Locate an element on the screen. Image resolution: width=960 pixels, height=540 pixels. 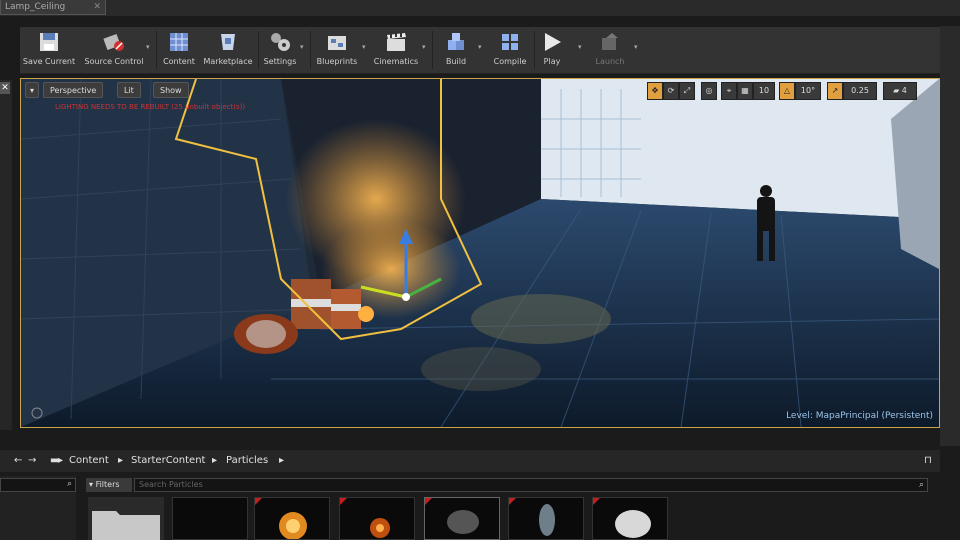
launch-icon is located at coordinates (610, 41).